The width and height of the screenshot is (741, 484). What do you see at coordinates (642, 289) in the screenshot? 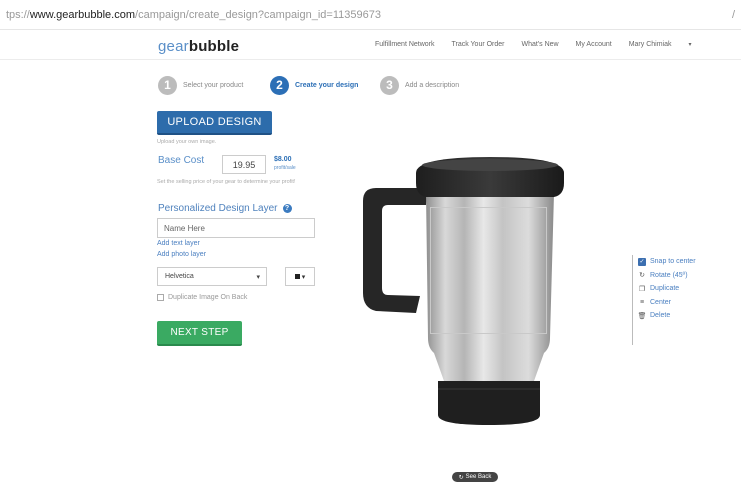
I see `duplicate-icon: ❐` at bounding box center [642, 289].